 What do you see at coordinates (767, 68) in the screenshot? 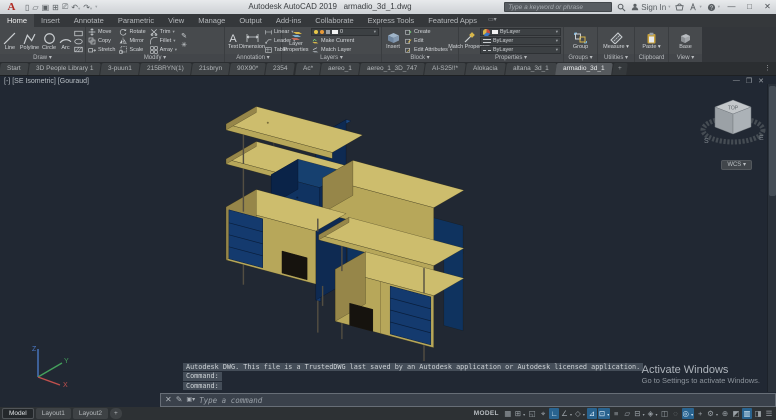
I see `file-tab-overflow-menu: ⋮` at bounding box center [767, 68].